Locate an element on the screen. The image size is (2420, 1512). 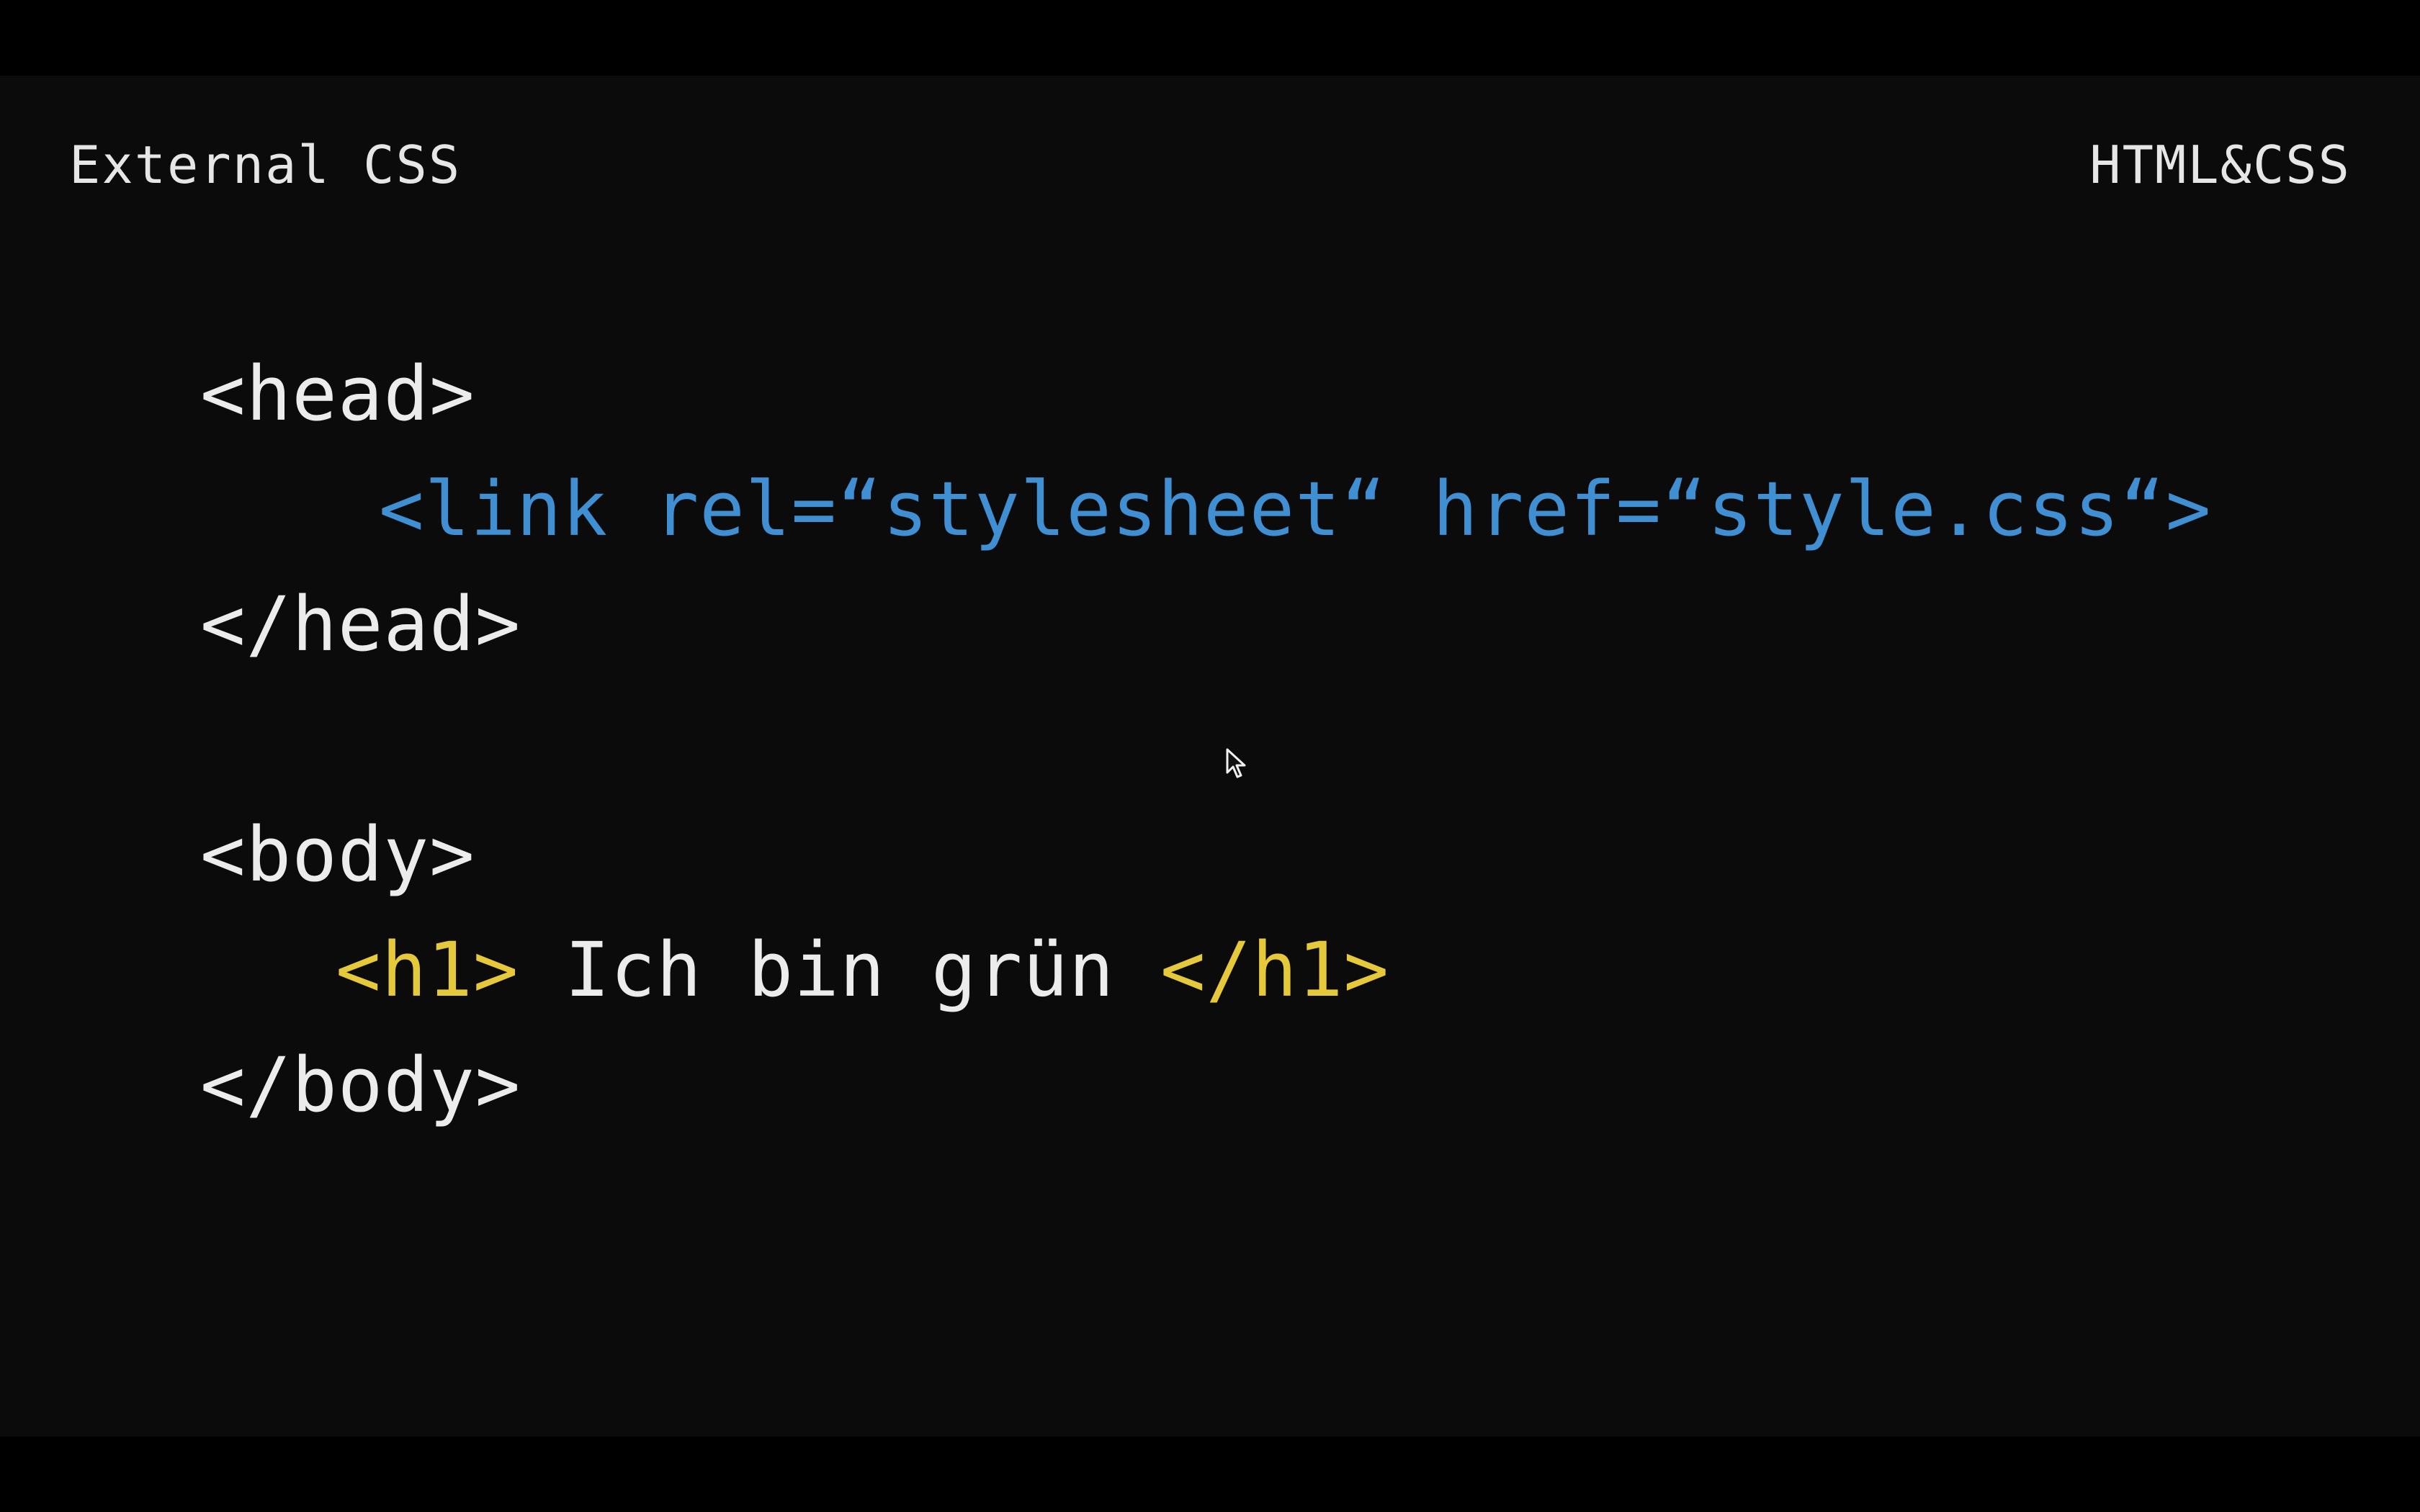
code-head-close: </head> is located at coordinates (360, 624).